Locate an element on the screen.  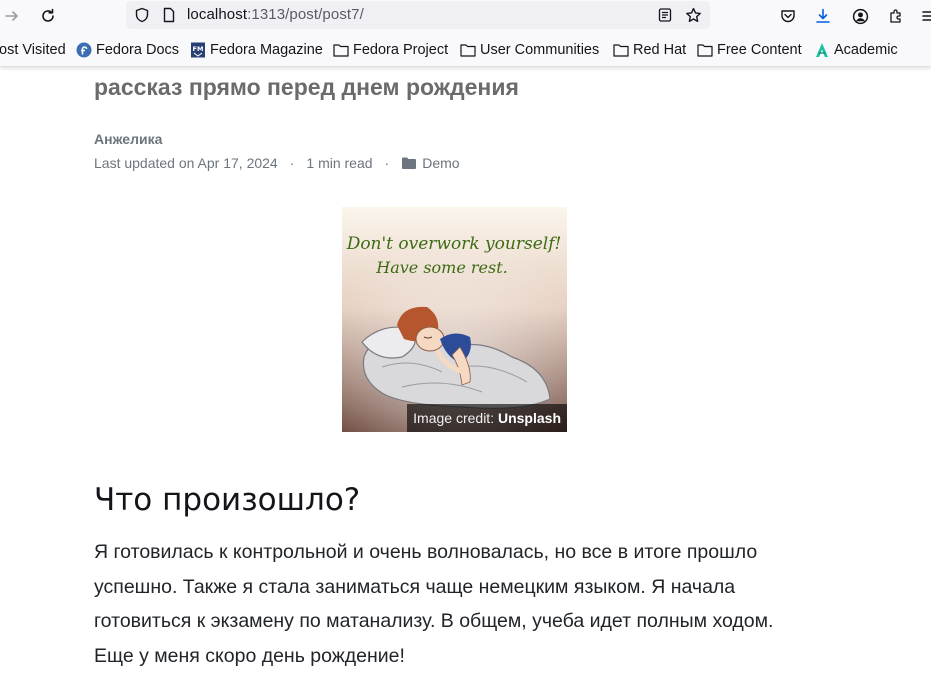
bookmark-label: Red Hat is located at coordinates (660, 50).